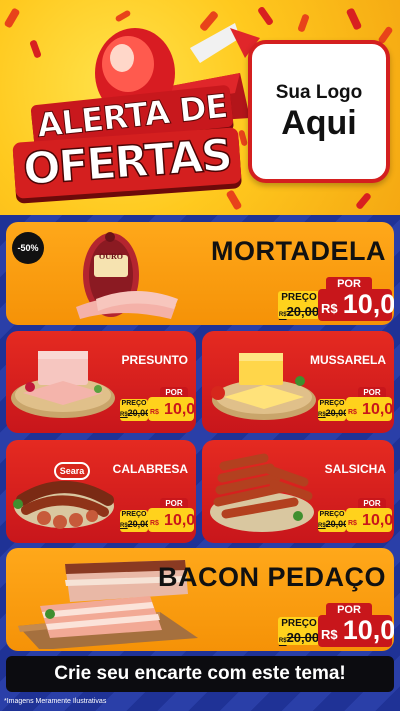 The image size is (400, 711). Describe the element at coordinates (55, 701) in the screenshot. I see `footnote: *Imagens Meramente Ilustrativas` at that location.